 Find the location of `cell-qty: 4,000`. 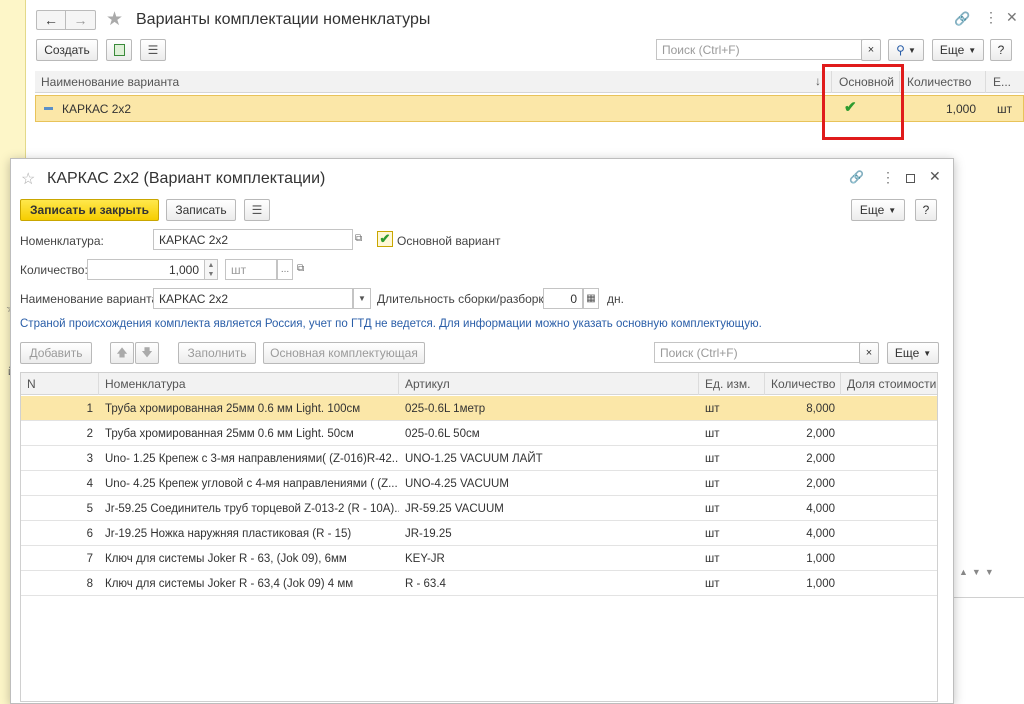

cell-qty: 4,000 is located at coordinates (820, 533).